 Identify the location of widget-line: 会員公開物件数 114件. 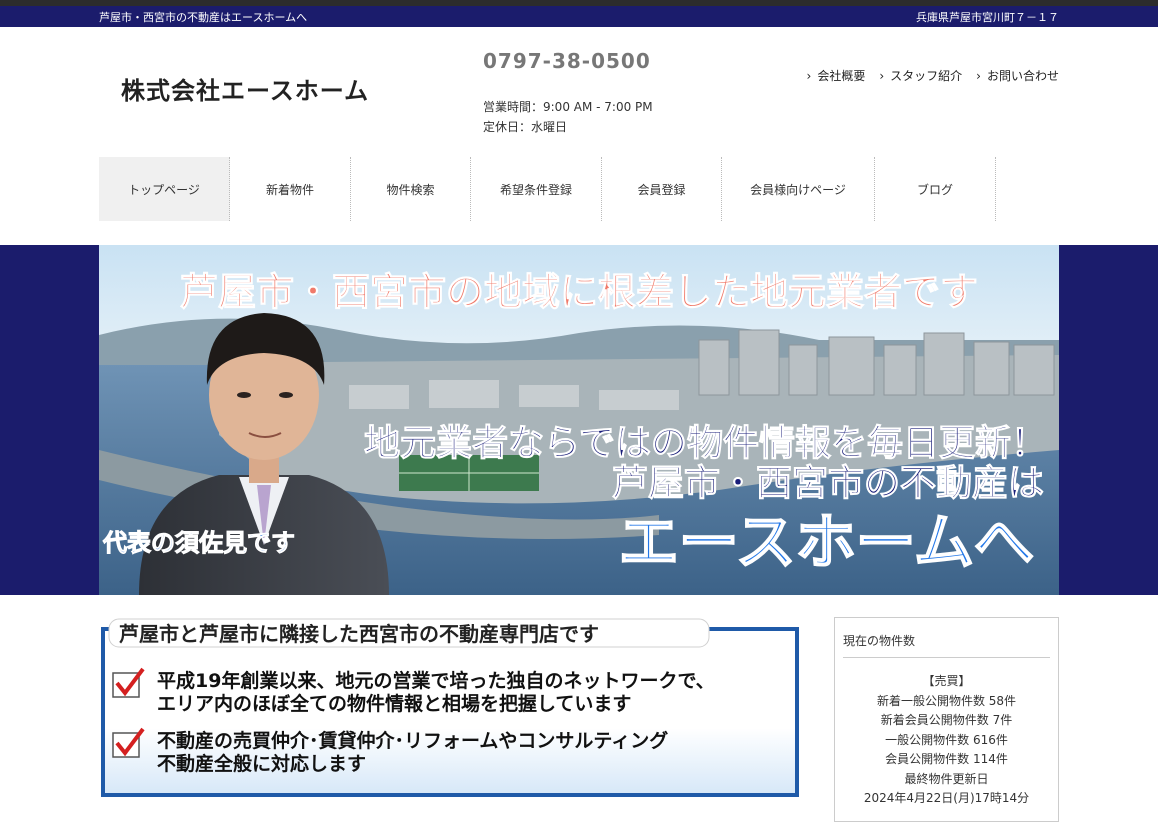
(946, 759).